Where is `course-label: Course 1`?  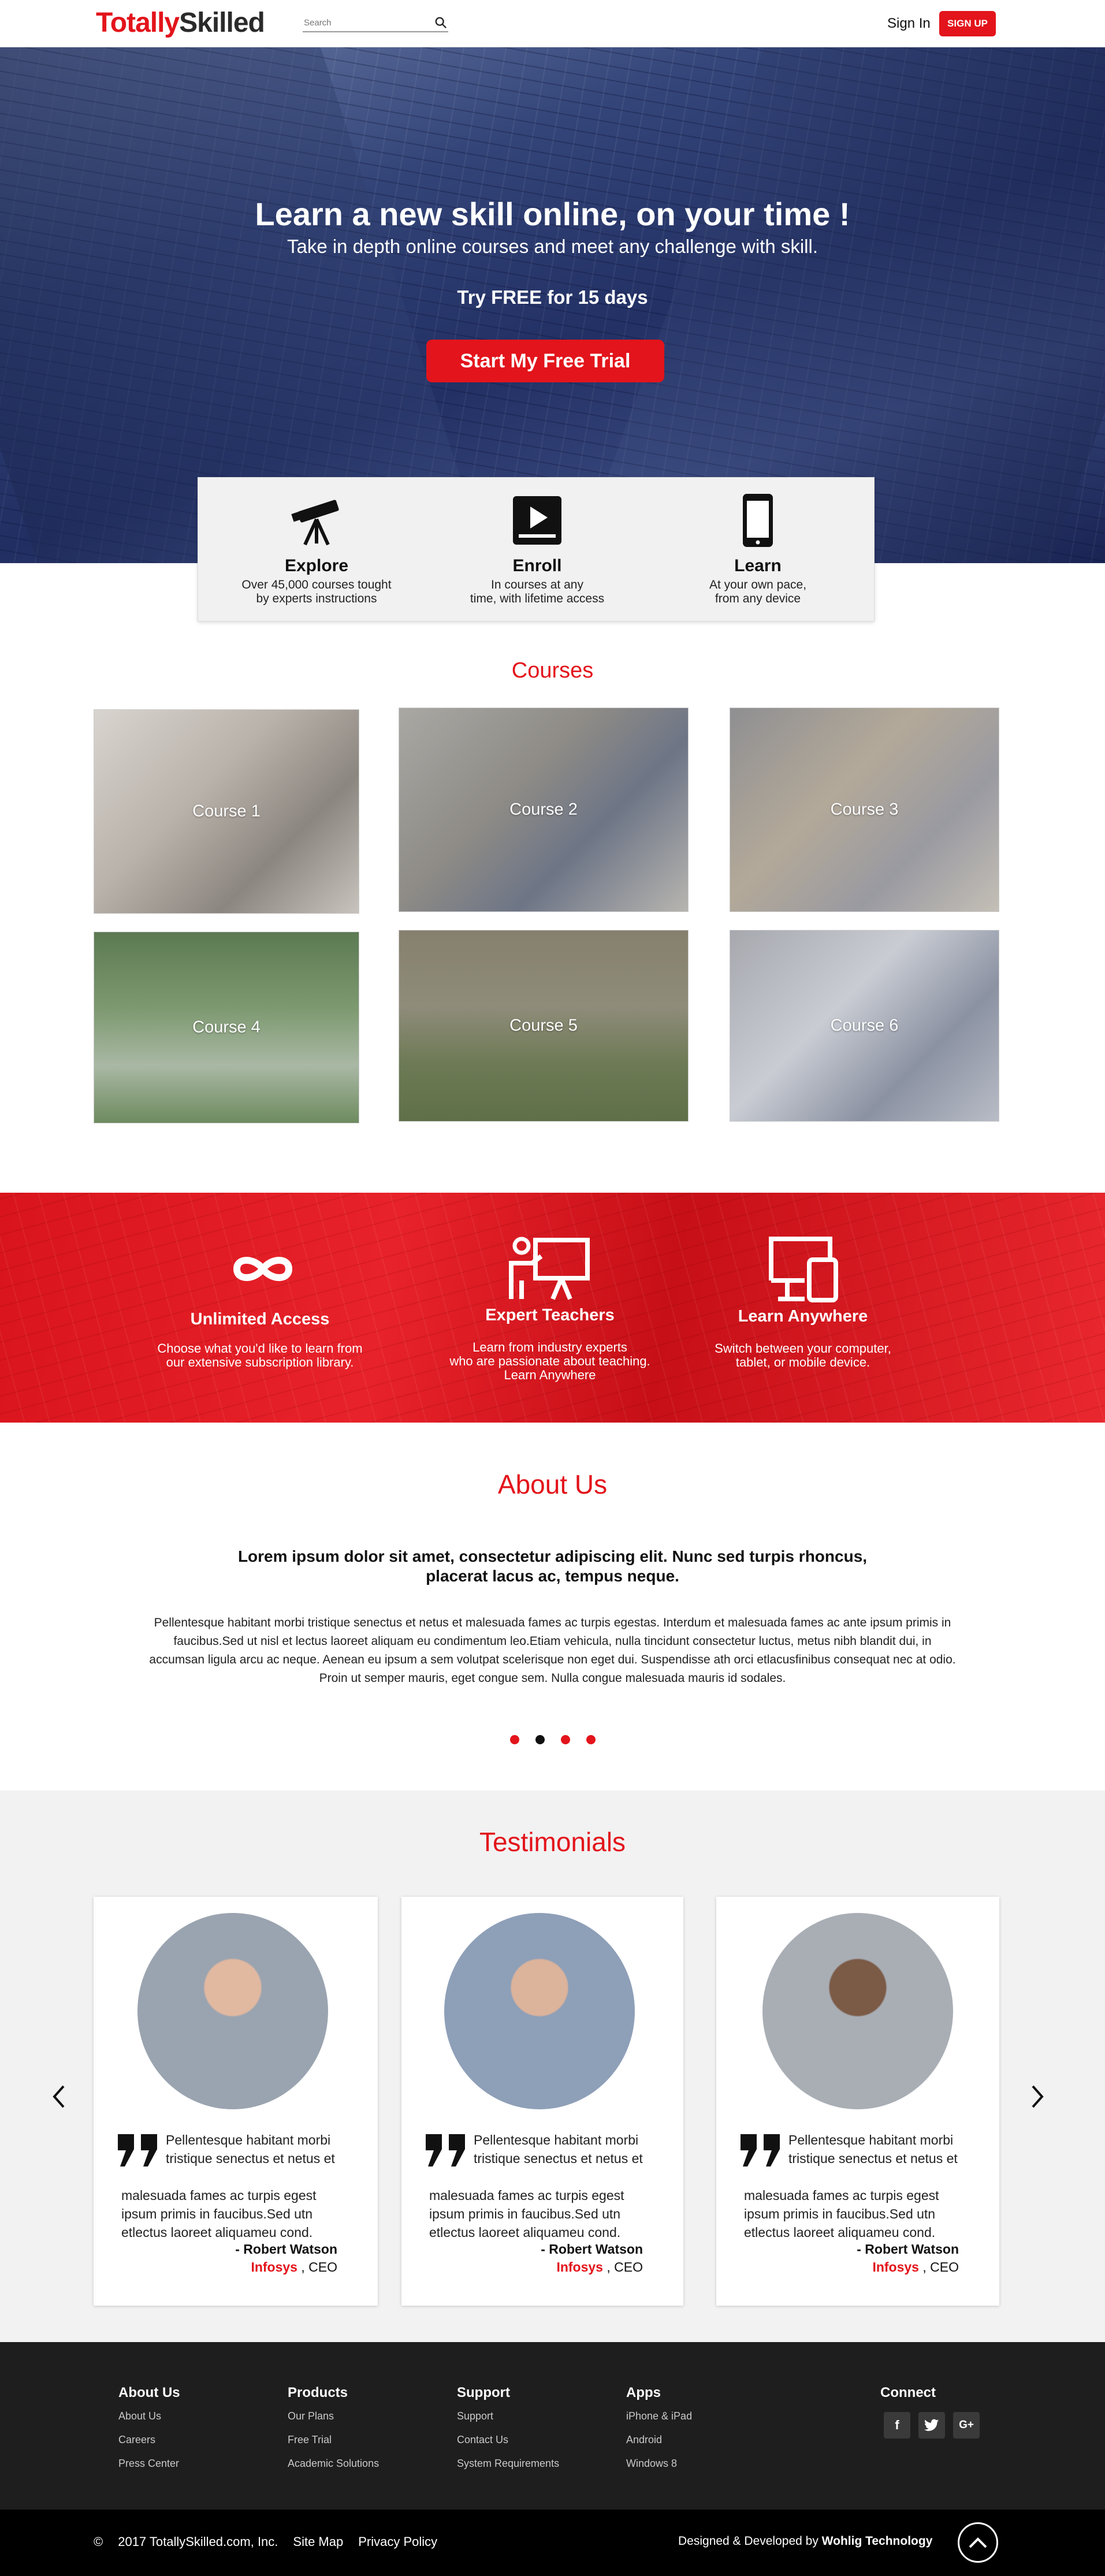
course-label: Course 1 is located at coordinates (226, 811).